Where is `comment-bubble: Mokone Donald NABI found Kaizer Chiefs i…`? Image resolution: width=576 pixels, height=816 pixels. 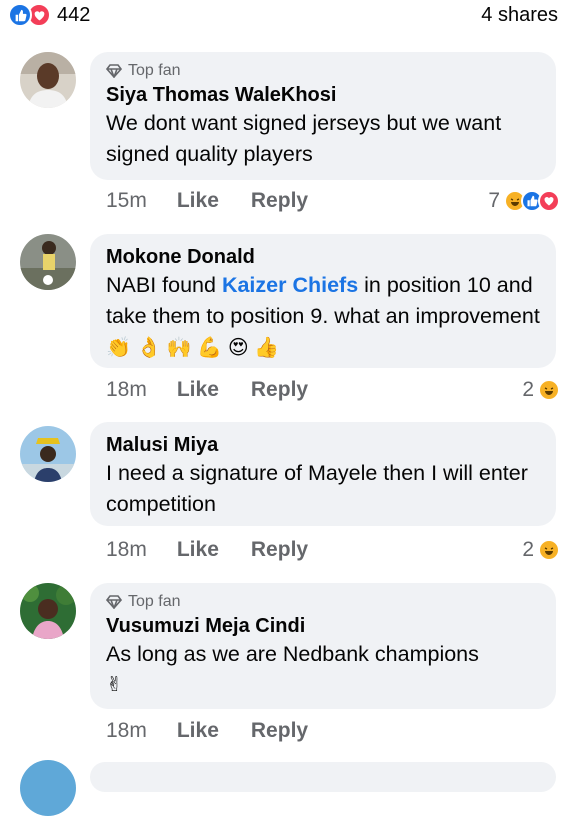
comment-bubble: Mokone Donald NABI found Kaizer Chiefs i… is located at coordinates (323, 301).